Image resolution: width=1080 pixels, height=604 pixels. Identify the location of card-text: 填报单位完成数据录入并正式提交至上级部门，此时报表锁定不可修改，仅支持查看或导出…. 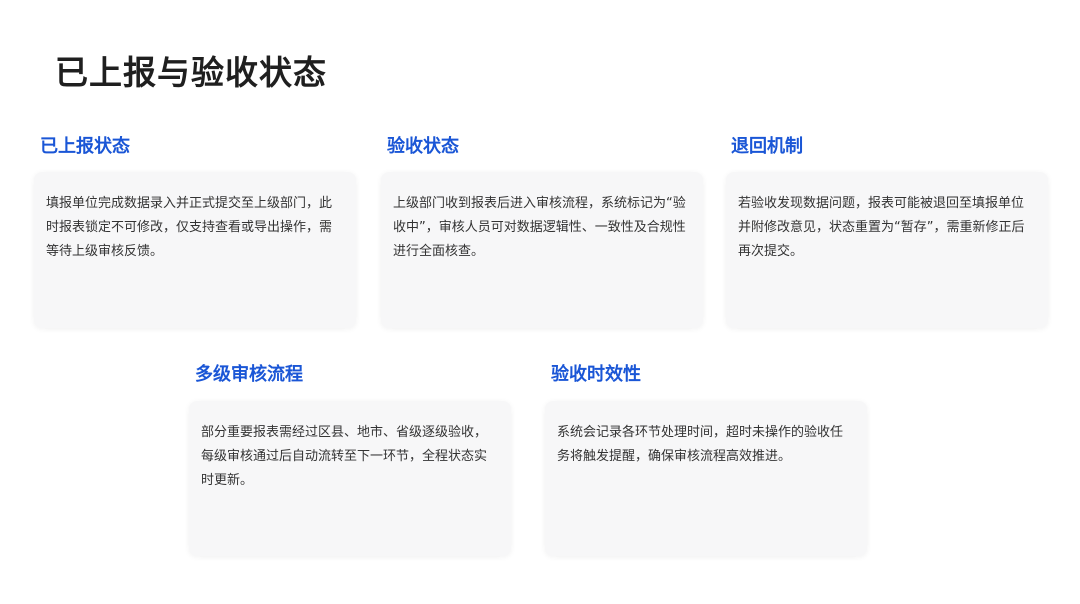
(189, 227).